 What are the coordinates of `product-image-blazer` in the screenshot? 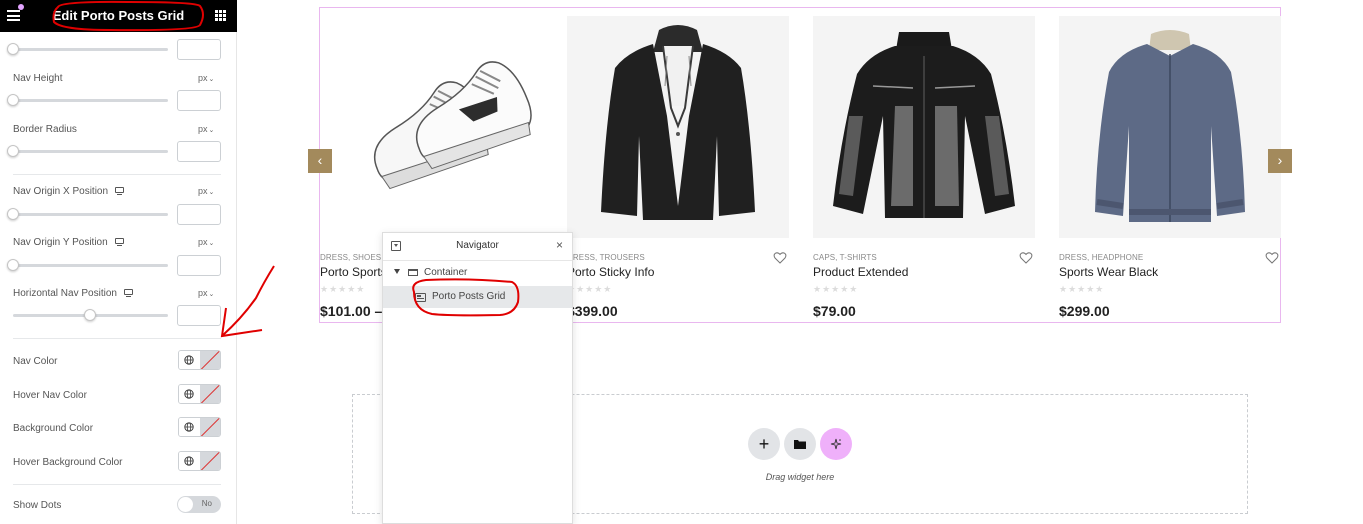 It's located at (678, 127).